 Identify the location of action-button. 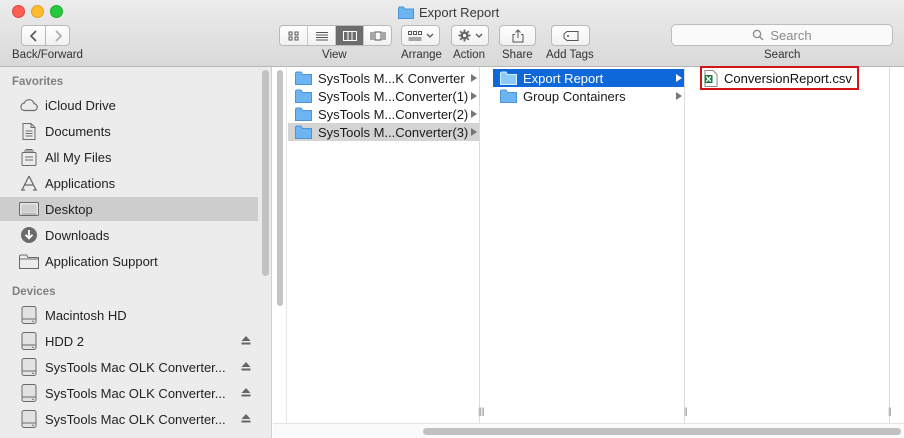
(470, 35).